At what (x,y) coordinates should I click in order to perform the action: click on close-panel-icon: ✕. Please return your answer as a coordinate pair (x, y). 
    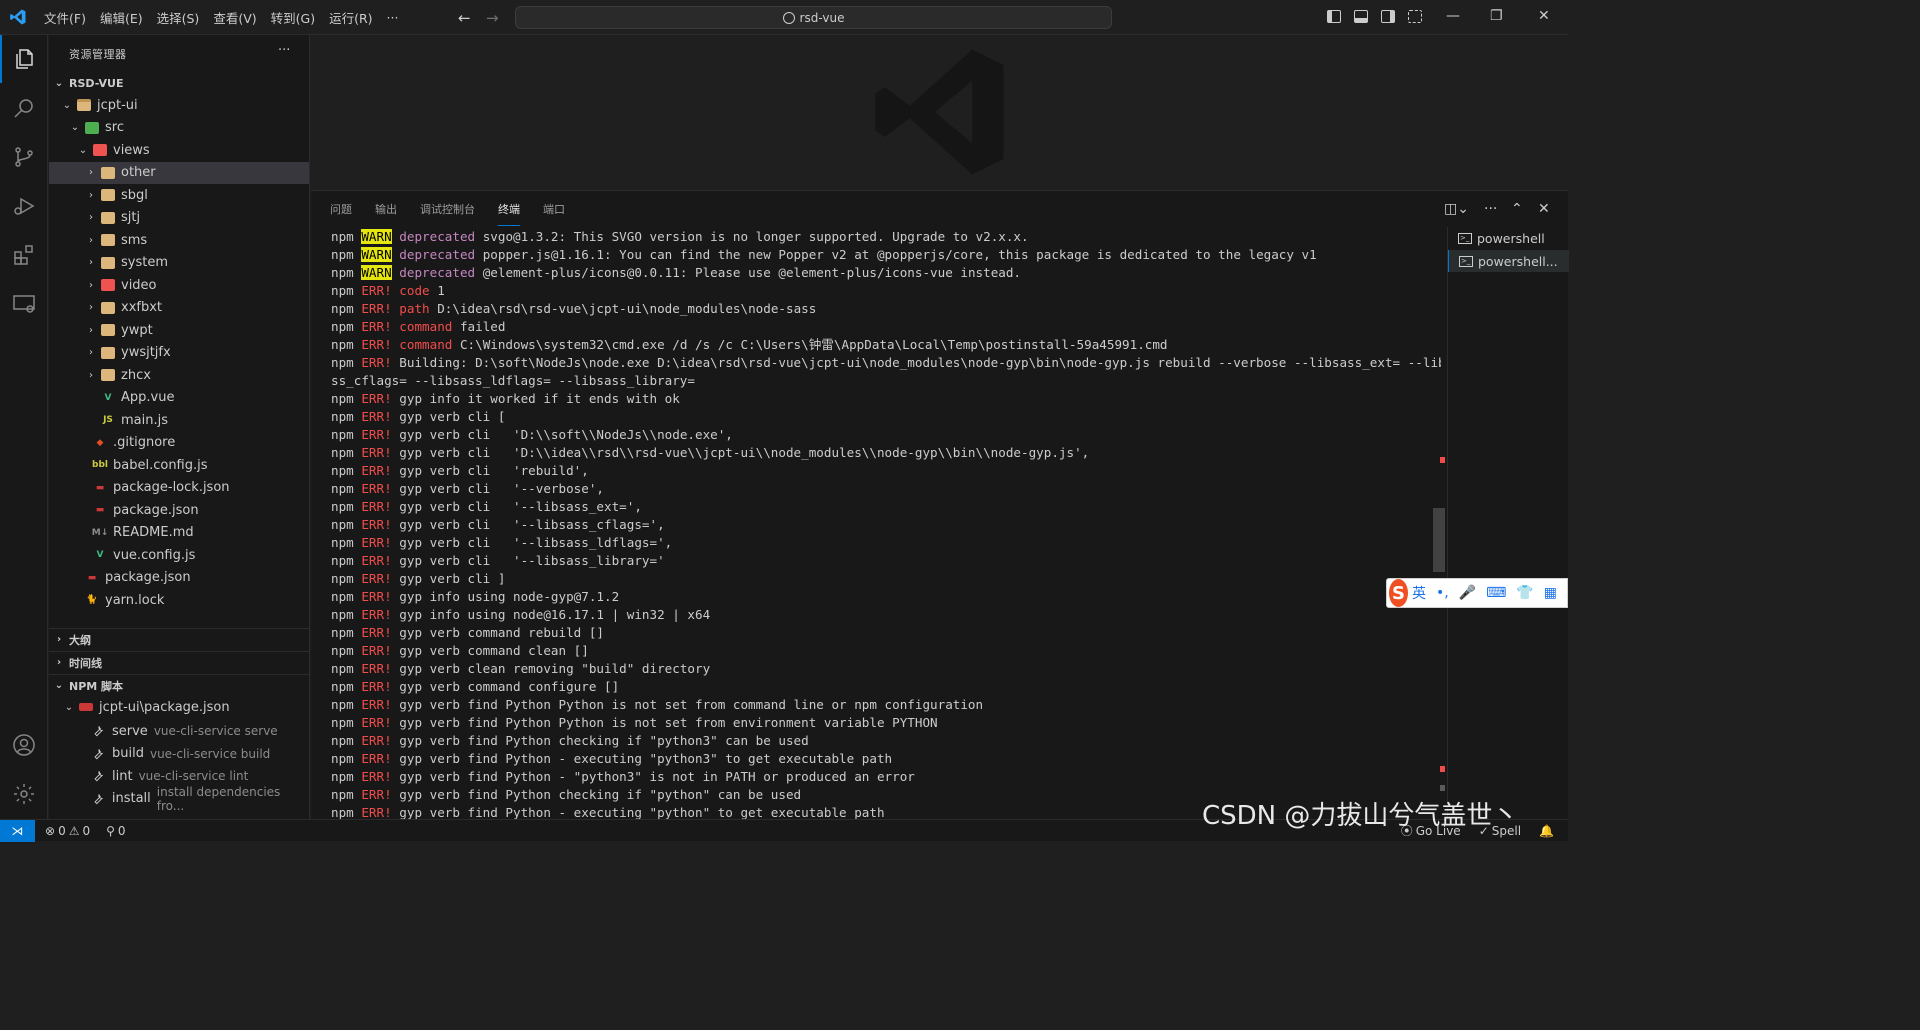
    Looking at the image, I should click on (1544, 209).